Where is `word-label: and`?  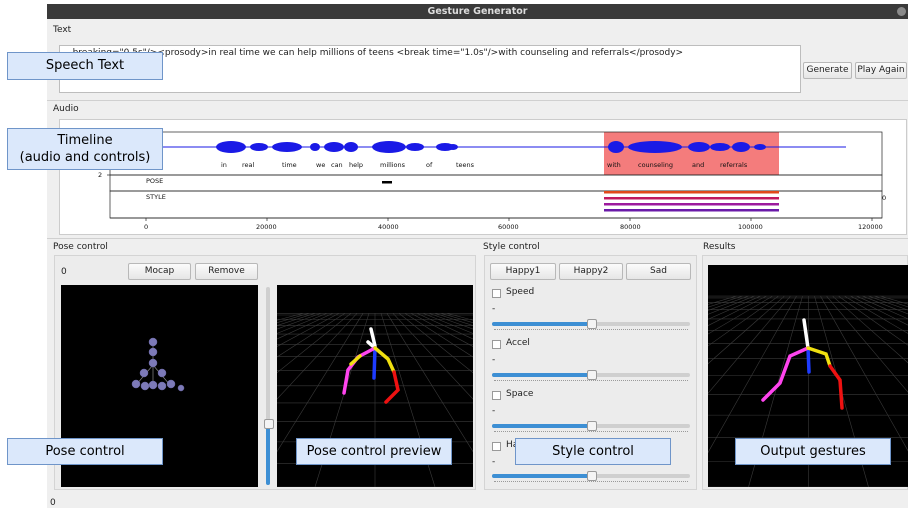 word-label: and is located at coordinates (698, 165).